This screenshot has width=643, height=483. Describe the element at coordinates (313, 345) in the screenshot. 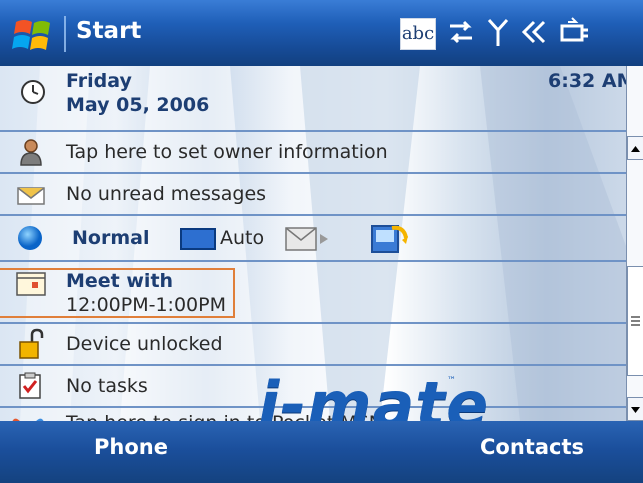

I see `device-lock-row: Device unlocked` at that location.